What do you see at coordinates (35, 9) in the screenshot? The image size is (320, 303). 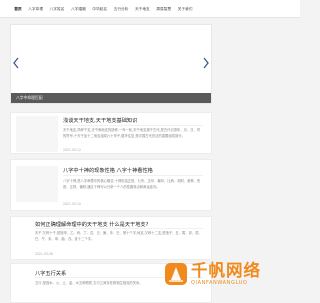 I see `nav-item-bazi-mingli: 八字命理` at bounding box center [35, 9].